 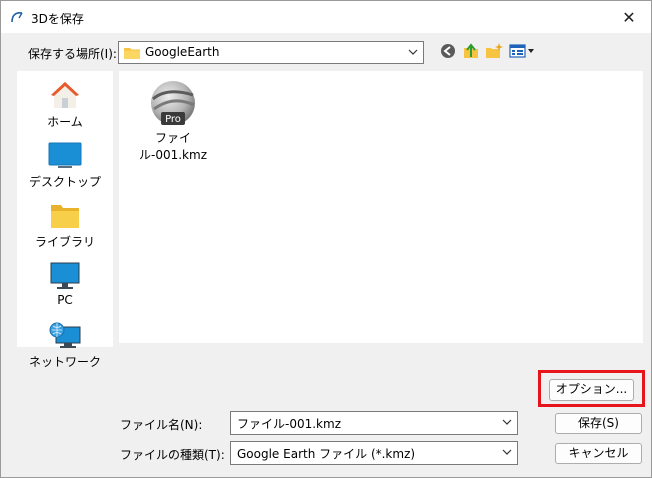 I want to click on place-home: ホーム, so click(x=65, y=104).